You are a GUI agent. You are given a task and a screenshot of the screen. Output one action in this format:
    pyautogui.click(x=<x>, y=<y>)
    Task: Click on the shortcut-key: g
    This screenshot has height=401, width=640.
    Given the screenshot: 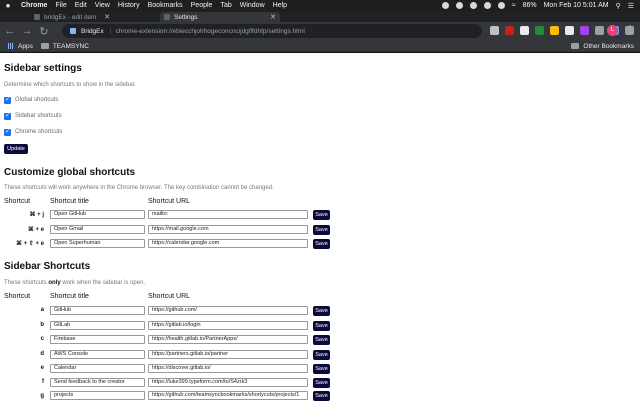 What is the action you would take?
    pyautogui.click(x=42, y=396)
    